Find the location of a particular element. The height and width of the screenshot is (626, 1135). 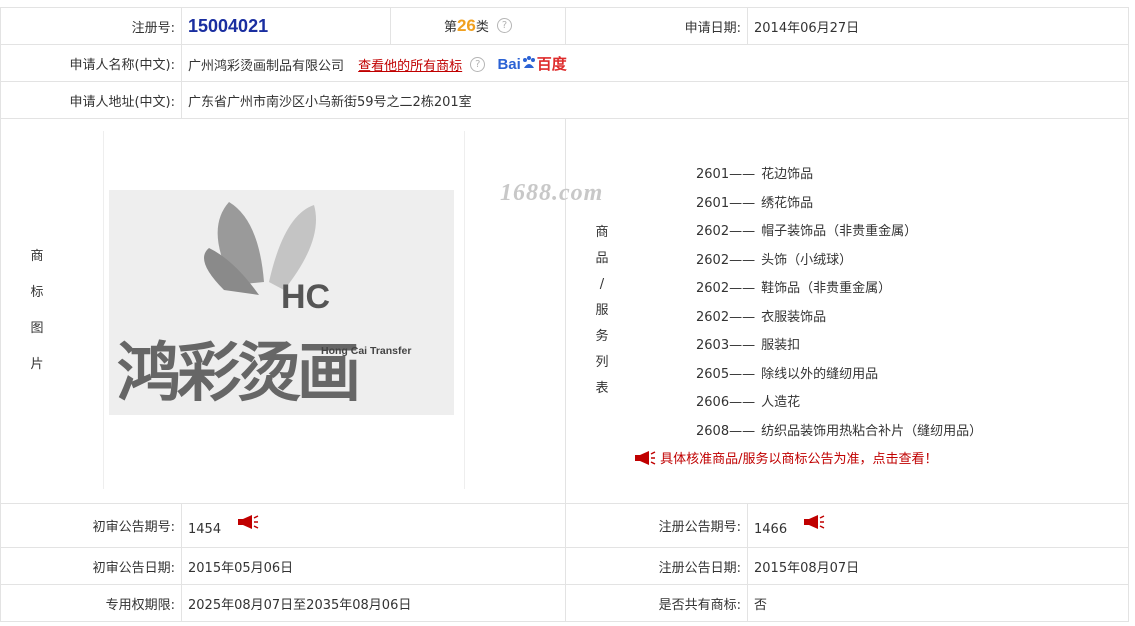

prelim-no-value: 1454 is located at coordinates (205, 529).